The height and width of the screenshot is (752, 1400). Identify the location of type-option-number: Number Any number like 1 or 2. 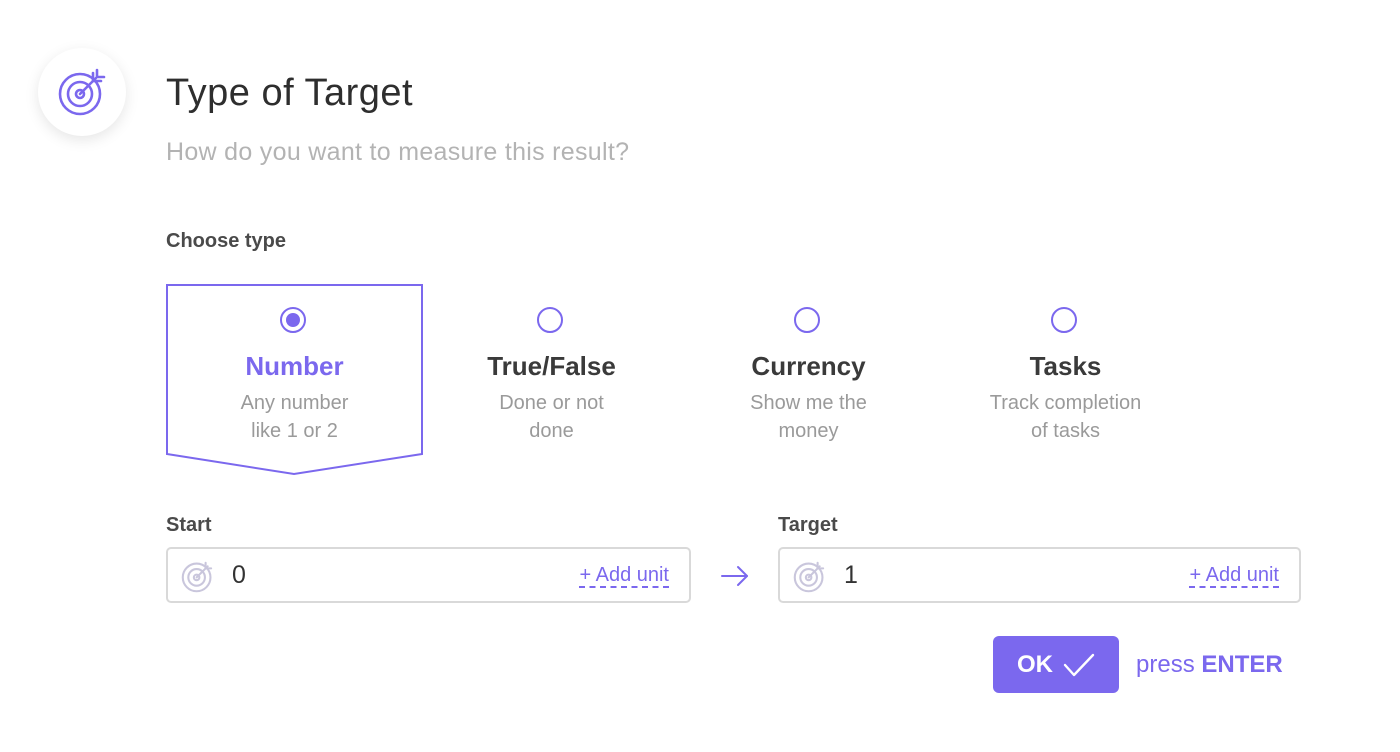
(294, 380).